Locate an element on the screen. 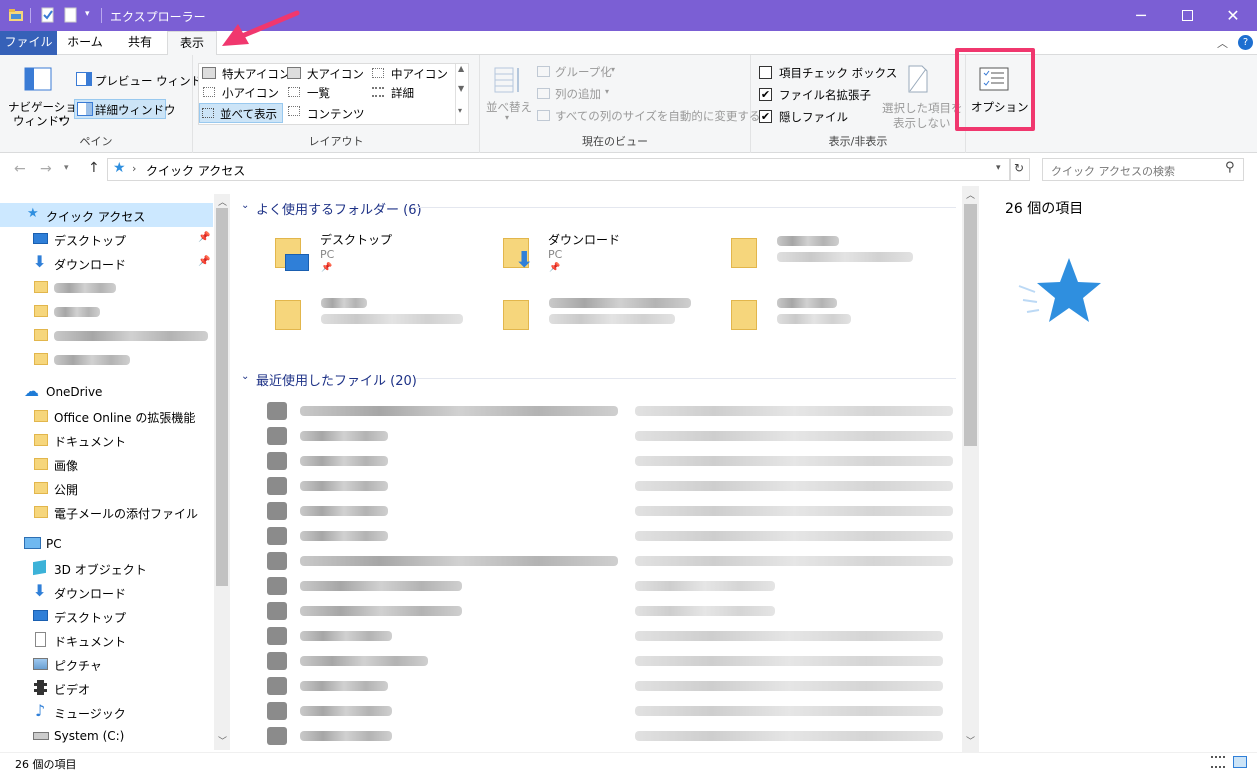  preview-pane-button: プレビュー ウィンドウ is located at coordinates (144, 80).